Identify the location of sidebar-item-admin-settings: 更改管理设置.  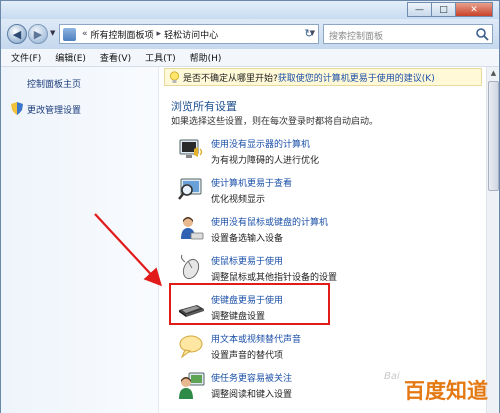
(54, 109).